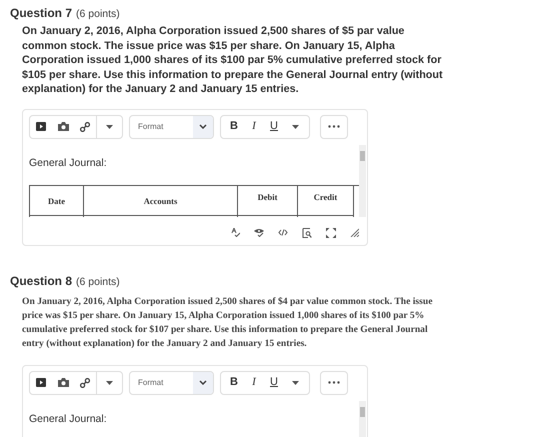 This screenshot has width=560, height=437. Describe the element at coordinates (228, 322) in the screenshot. I see `question-text: On January 2, 2016, Alpha Corporation issued 2,500 shares of $4 par value common stock. The issue price was $15 per share. On January 15, Alpha Corporation issued 1,000 shares of its $100 par 5% cumulative preferred stock for $107 per share. Use this information to prepare the General Journal entry (without explanation) for the January 2 and January 15 entries.` at that location.